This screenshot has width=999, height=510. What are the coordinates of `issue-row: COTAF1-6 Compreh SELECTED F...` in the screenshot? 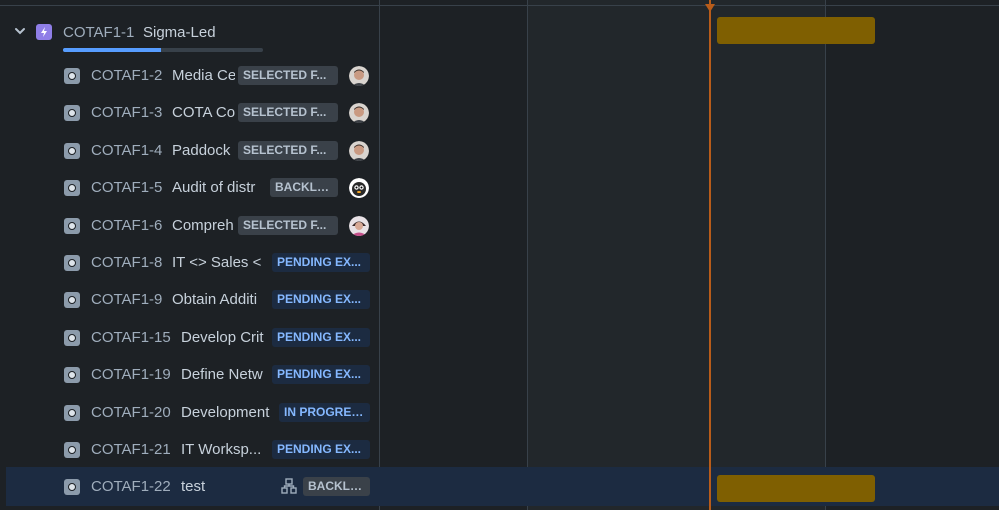 It's located at (189, 225).